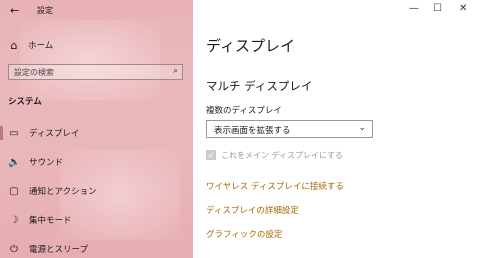  I want to click on sidebar-item-label: 集中モード, so click(50, 221).